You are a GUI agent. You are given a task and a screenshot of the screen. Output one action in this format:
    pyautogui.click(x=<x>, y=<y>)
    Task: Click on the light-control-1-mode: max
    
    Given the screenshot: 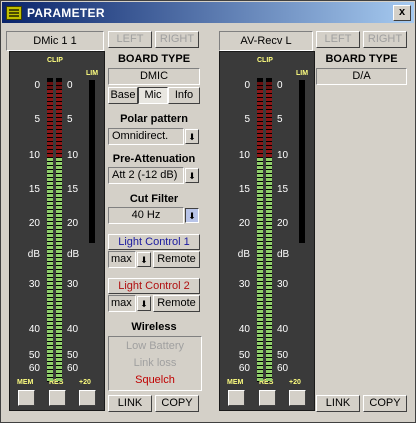 What is the action you would take?
    pyautogui.click(x=122, y=259)
    